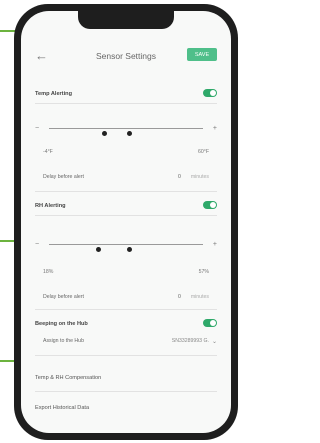 The width and height of the screenshot is (320, 443). Describe the element at coordinates (202, 54) in the screenshot. I see `save-button: SAVE` at that location.